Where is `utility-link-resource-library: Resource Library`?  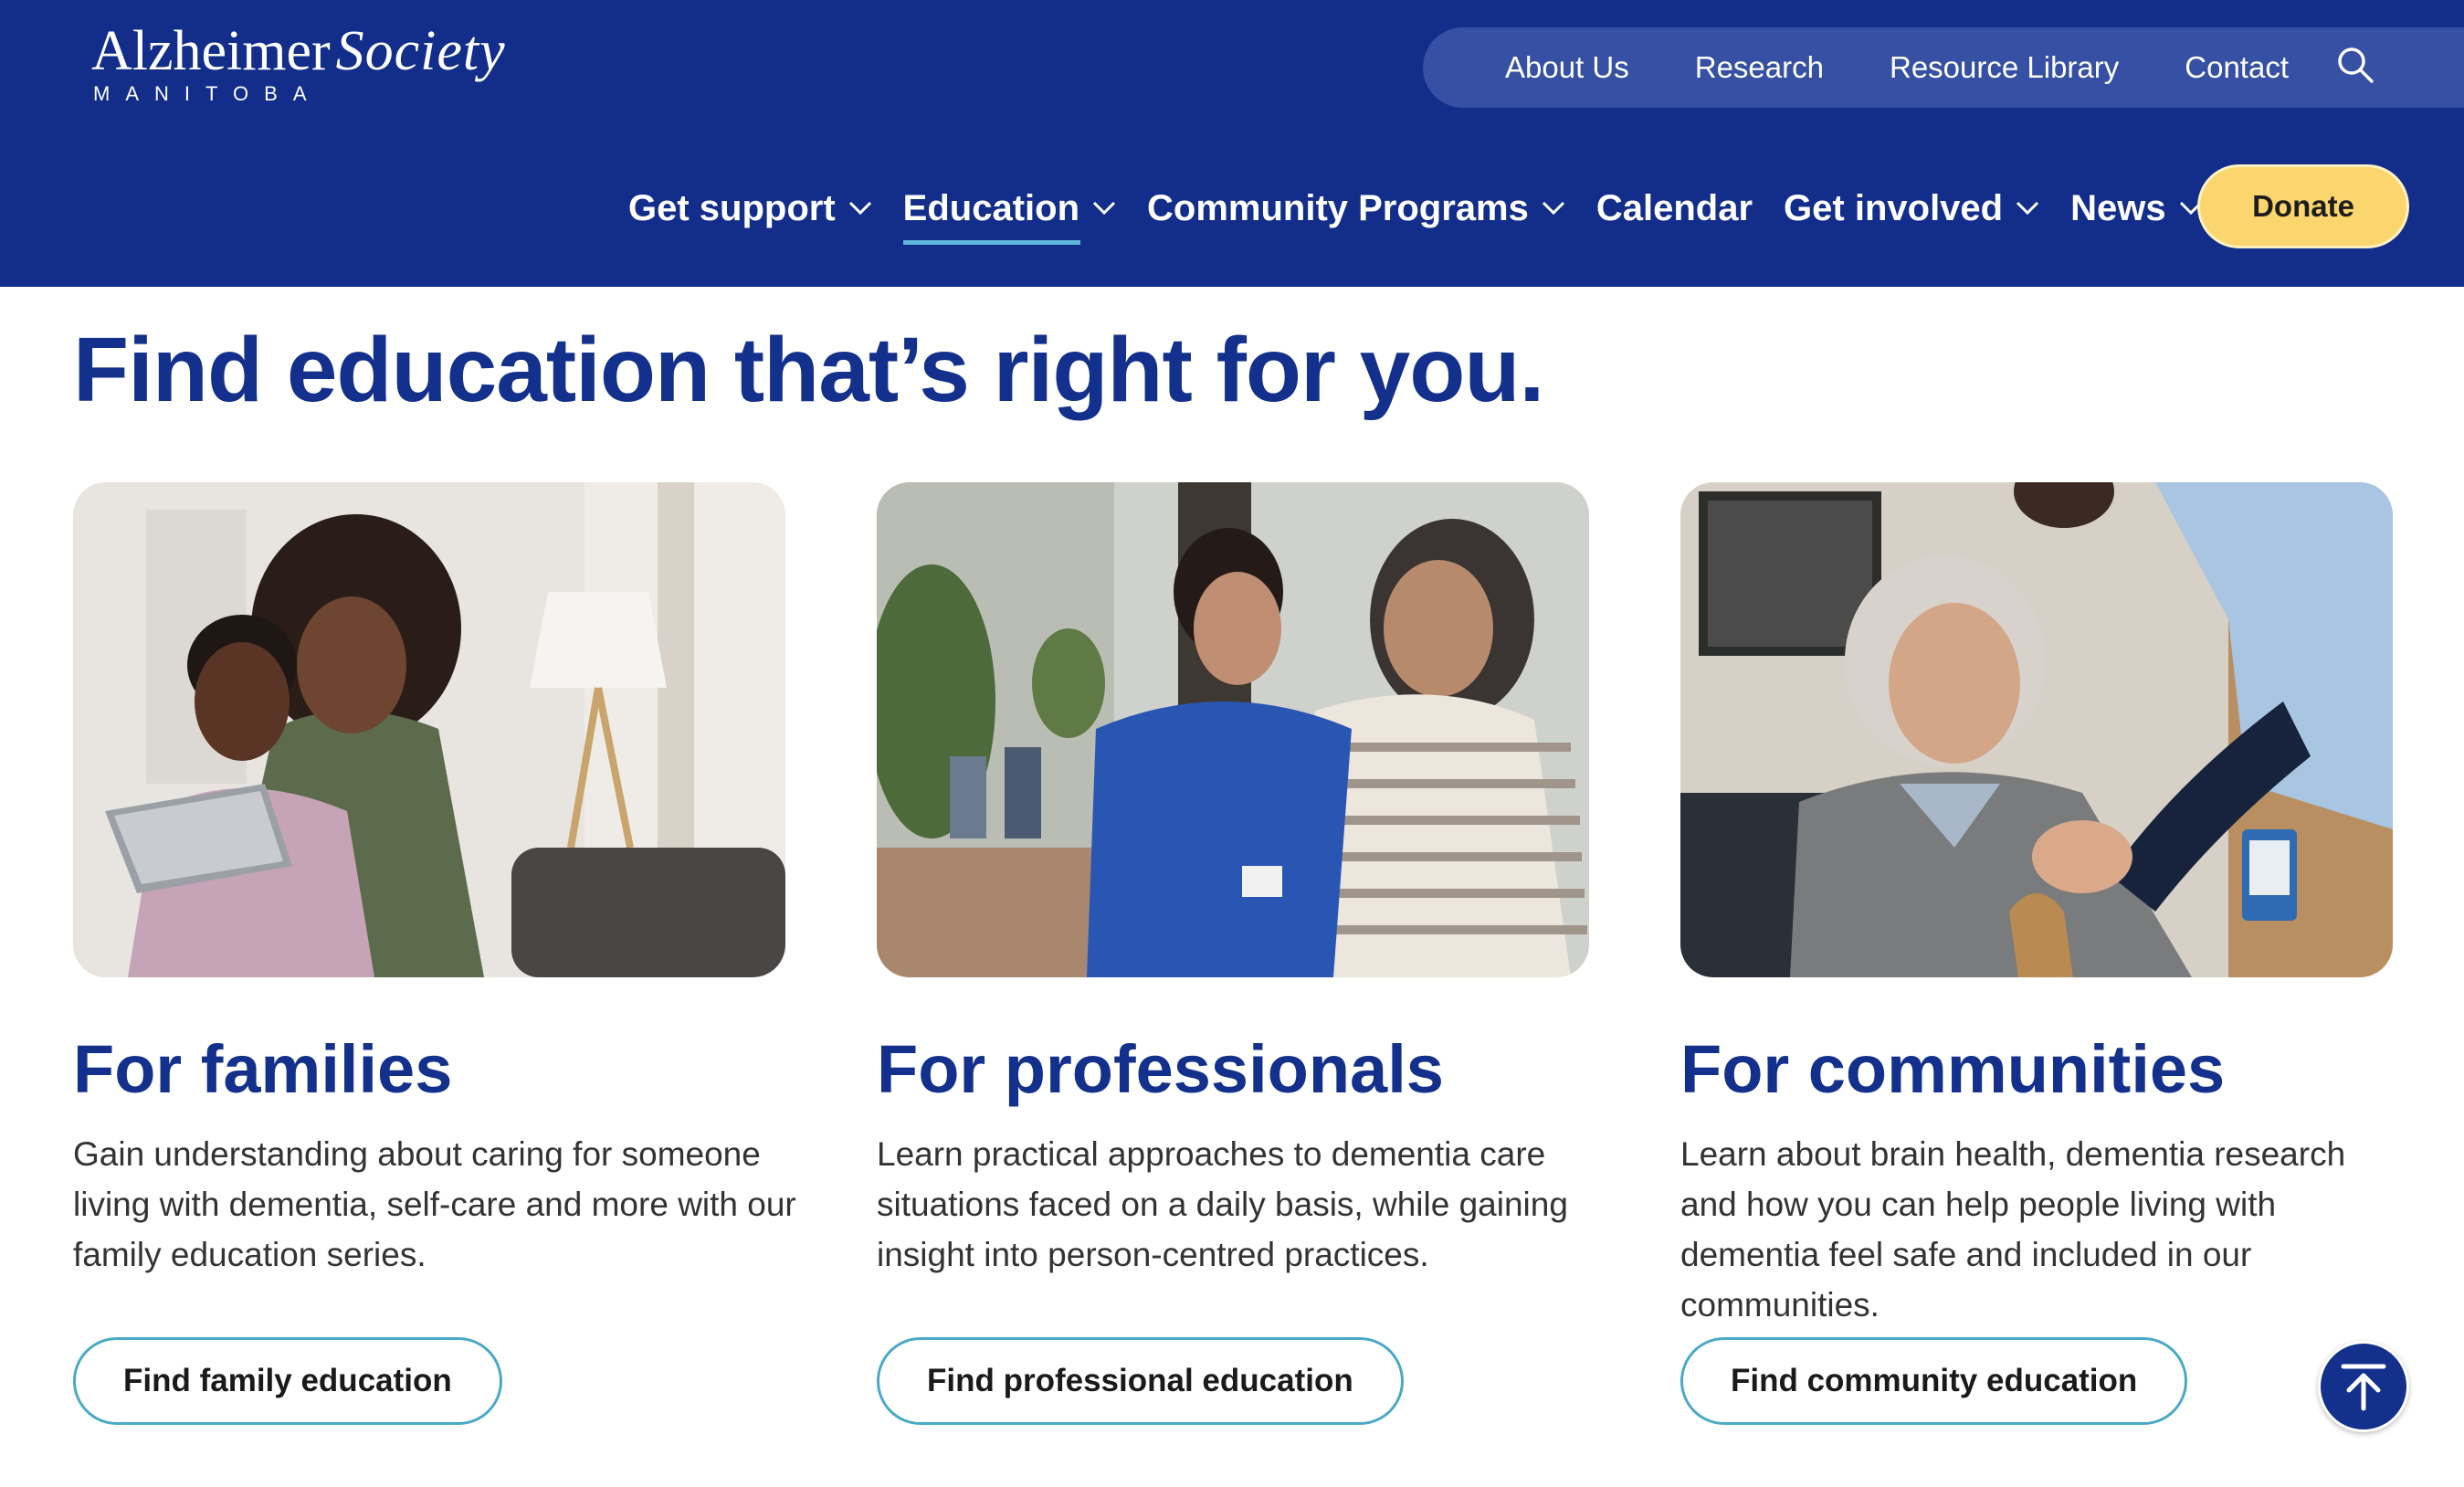
utility-link-resource-library: Resource Library is located at coordinates (2005, 67).